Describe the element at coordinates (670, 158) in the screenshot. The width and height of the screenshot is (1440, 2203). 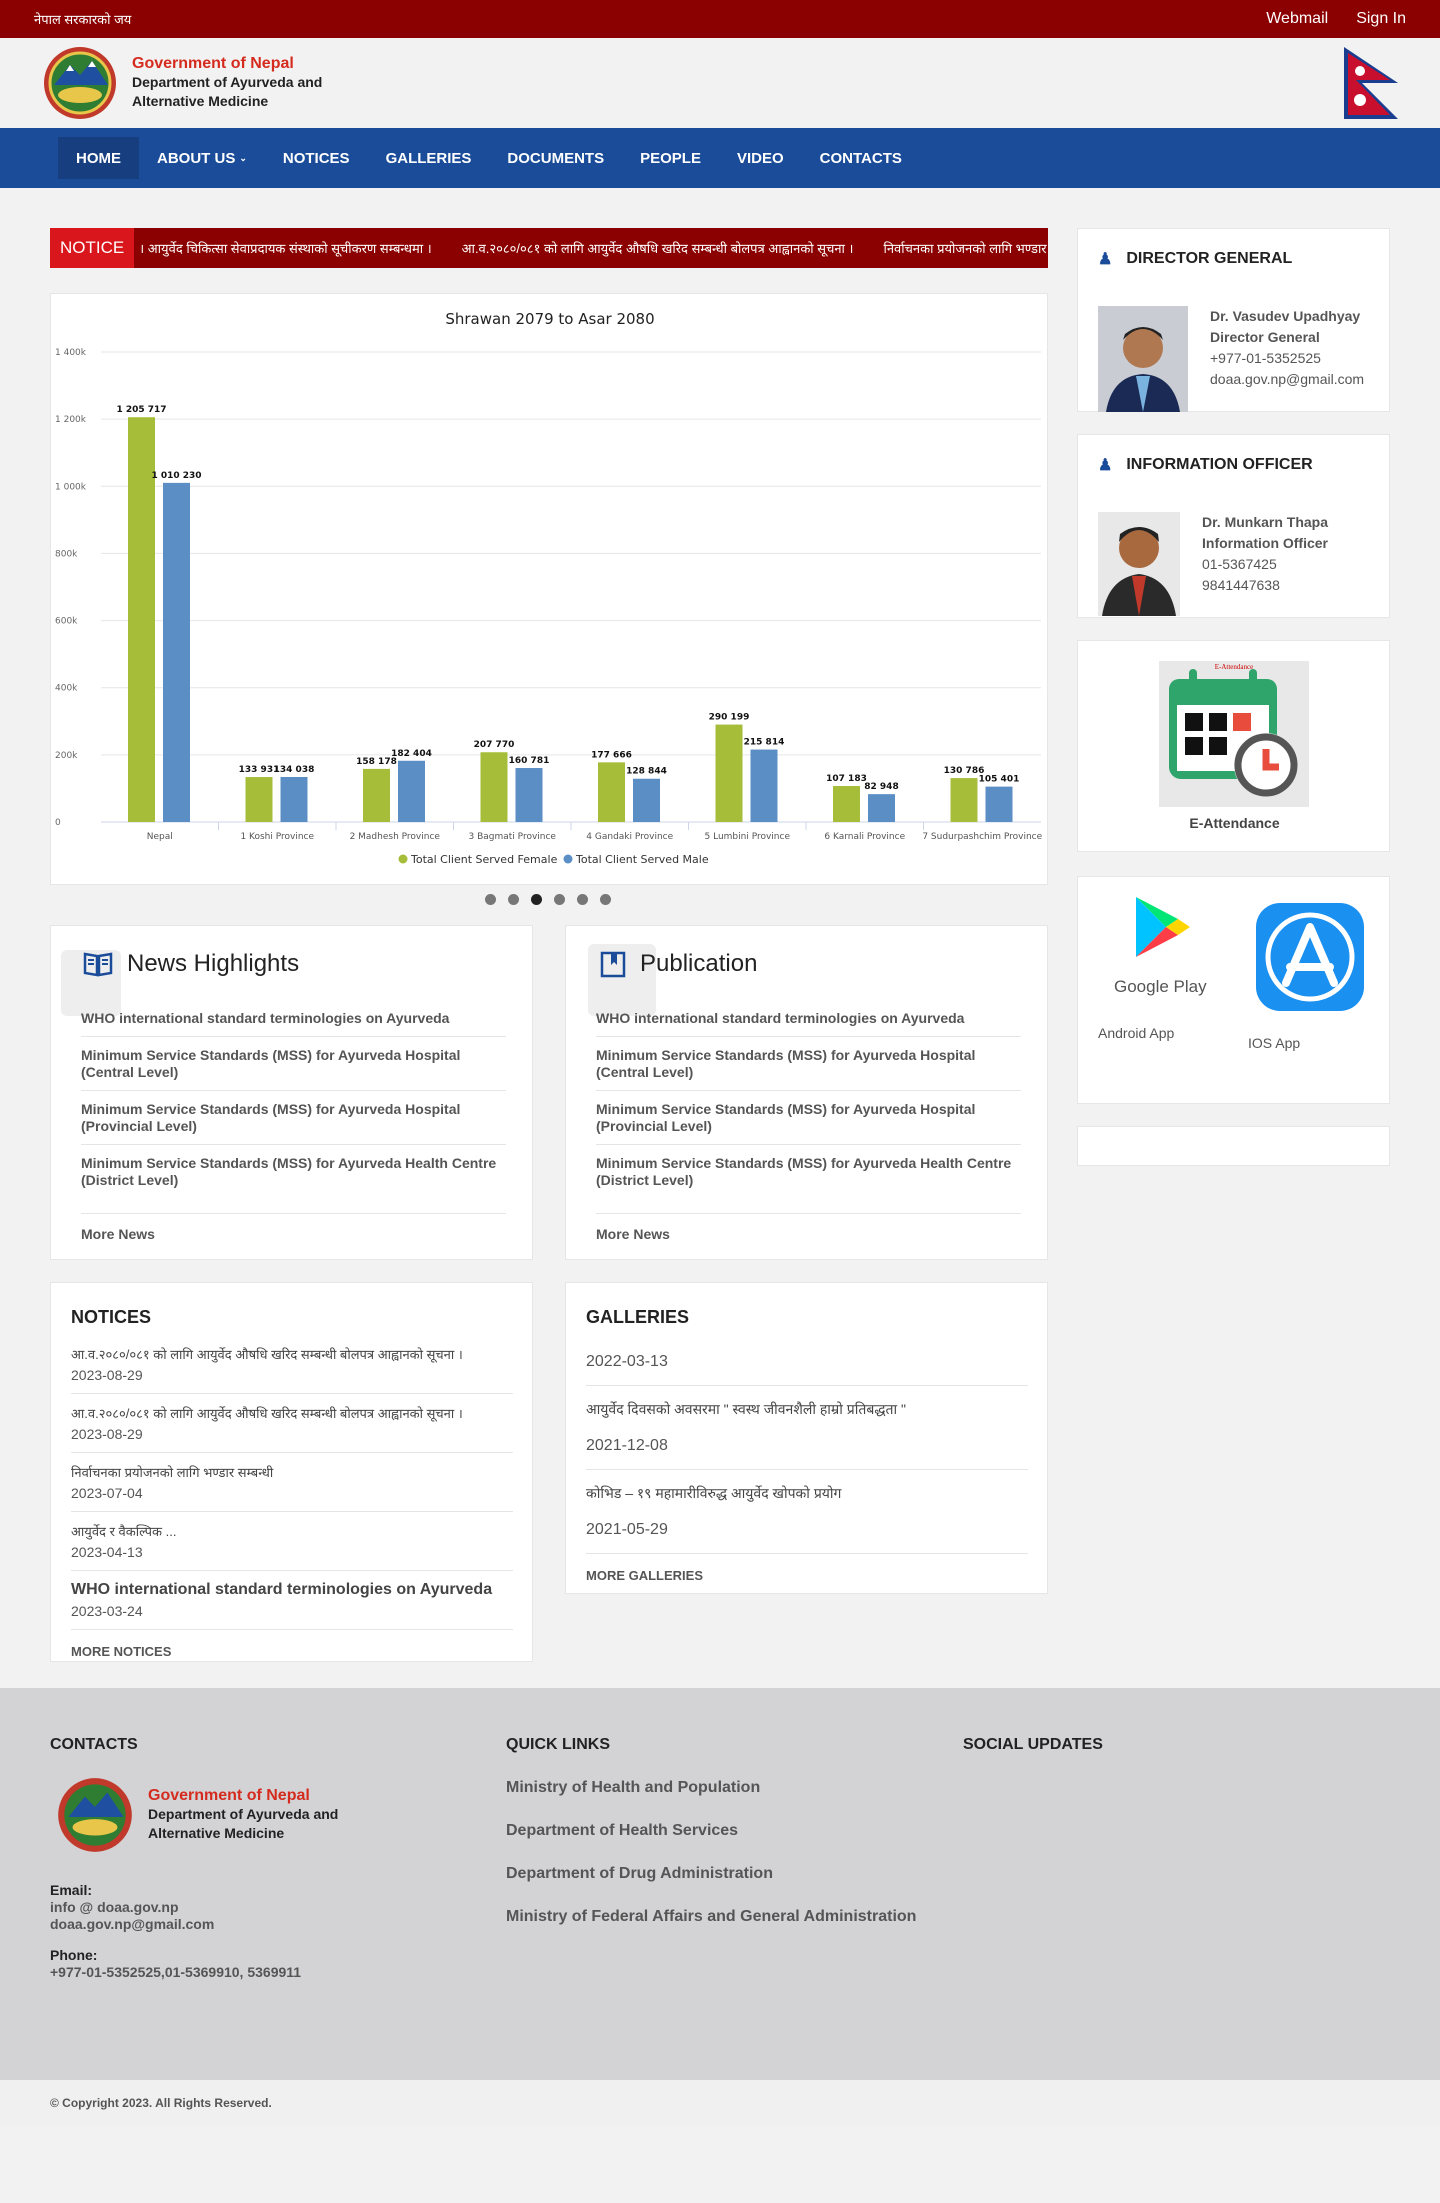
I see `nav-people: PEOPLE` at that location.